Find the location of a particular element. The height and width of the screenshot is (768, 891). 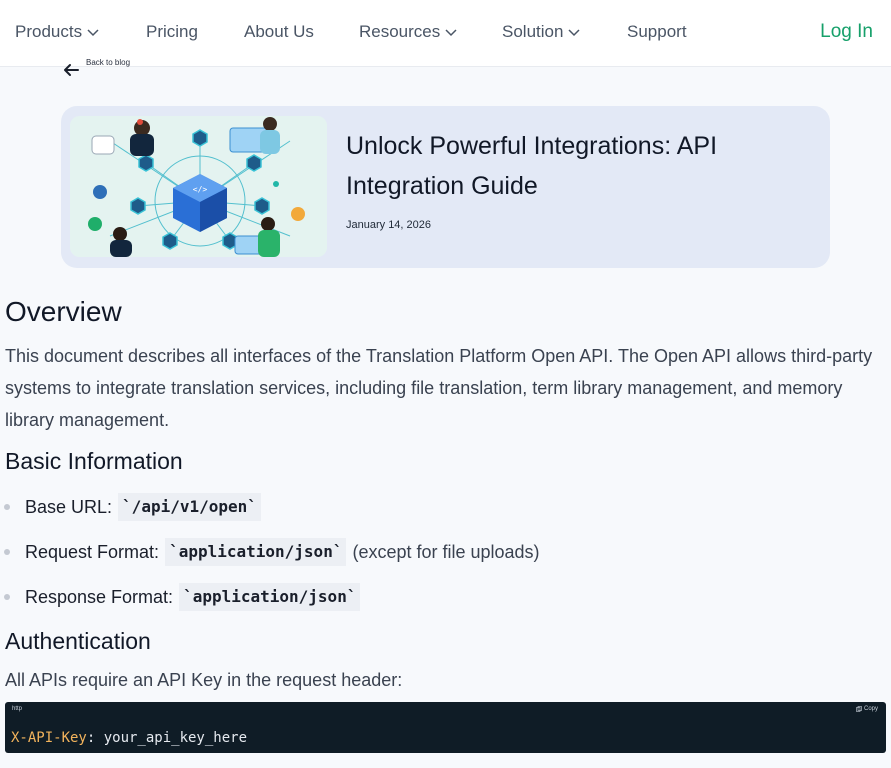

nav-pricing-label: Pricing is located at coordinates (172, 31).